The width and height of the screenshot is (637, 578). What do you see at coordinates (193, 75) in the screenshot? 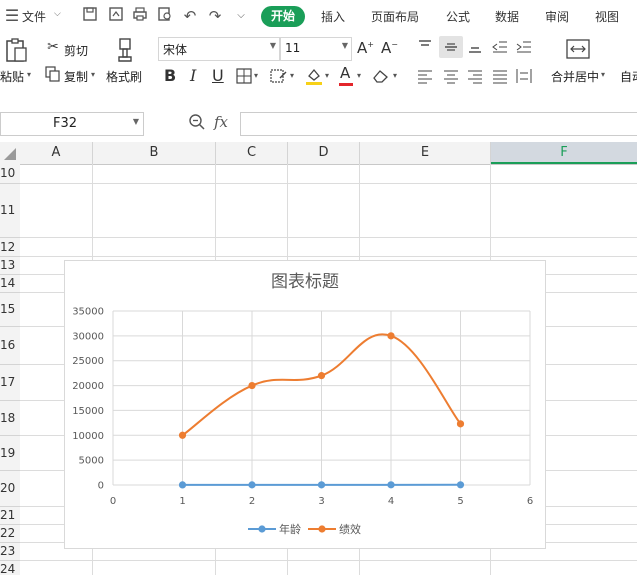
I see `italic-icon: I` at bounding box center [193, 75].